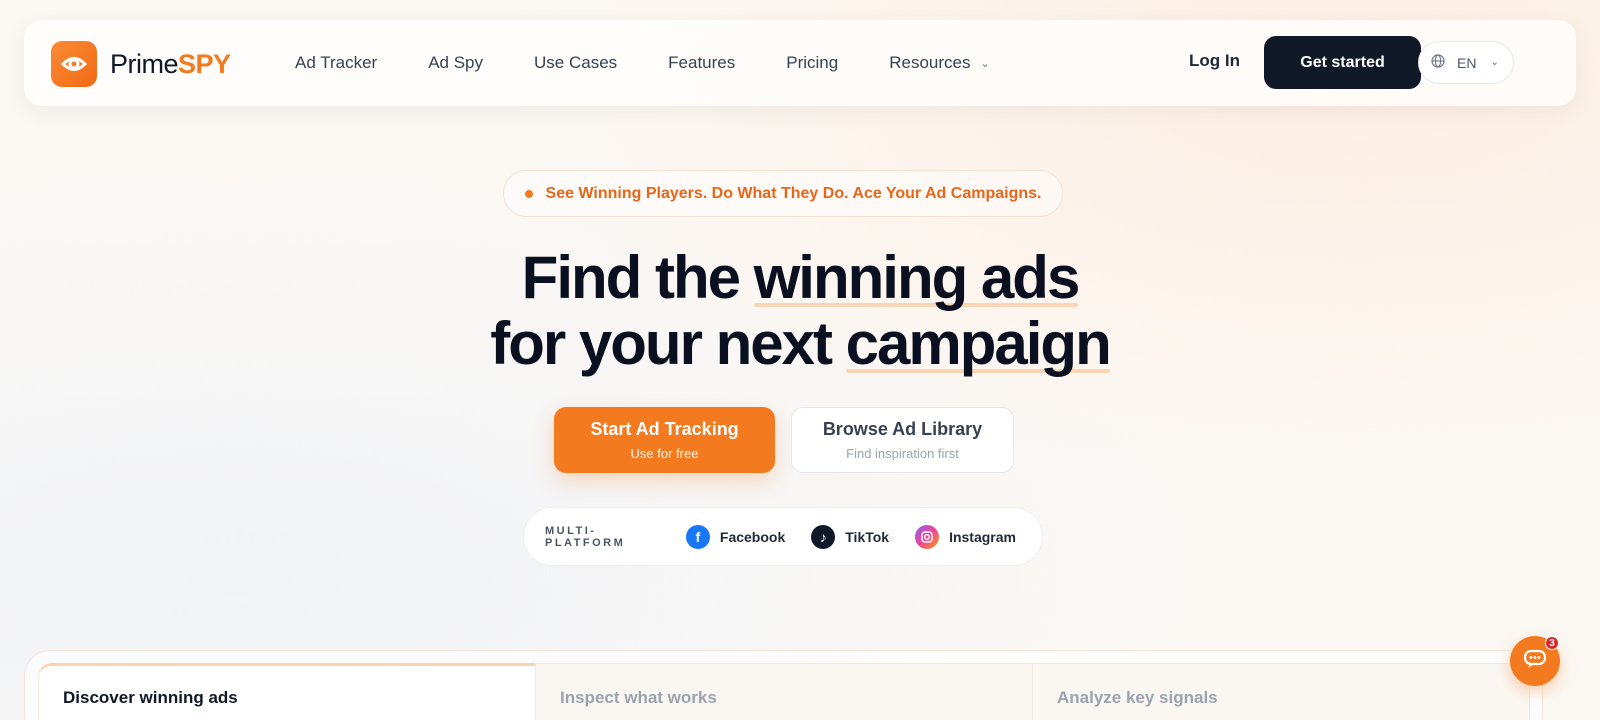  Describe the element at coordinates (1342, 62) in the screenshot. I see `get-started-button: Get started` at that location.